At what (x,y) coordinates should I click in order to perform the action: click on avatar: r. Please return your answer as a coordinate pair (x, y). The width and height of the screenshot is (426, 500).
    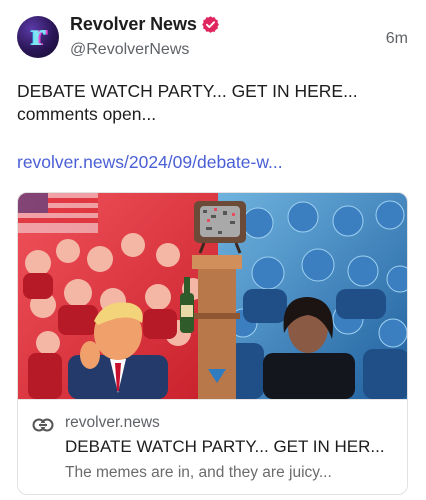
    Looking at the image, I should click on (38, 37).